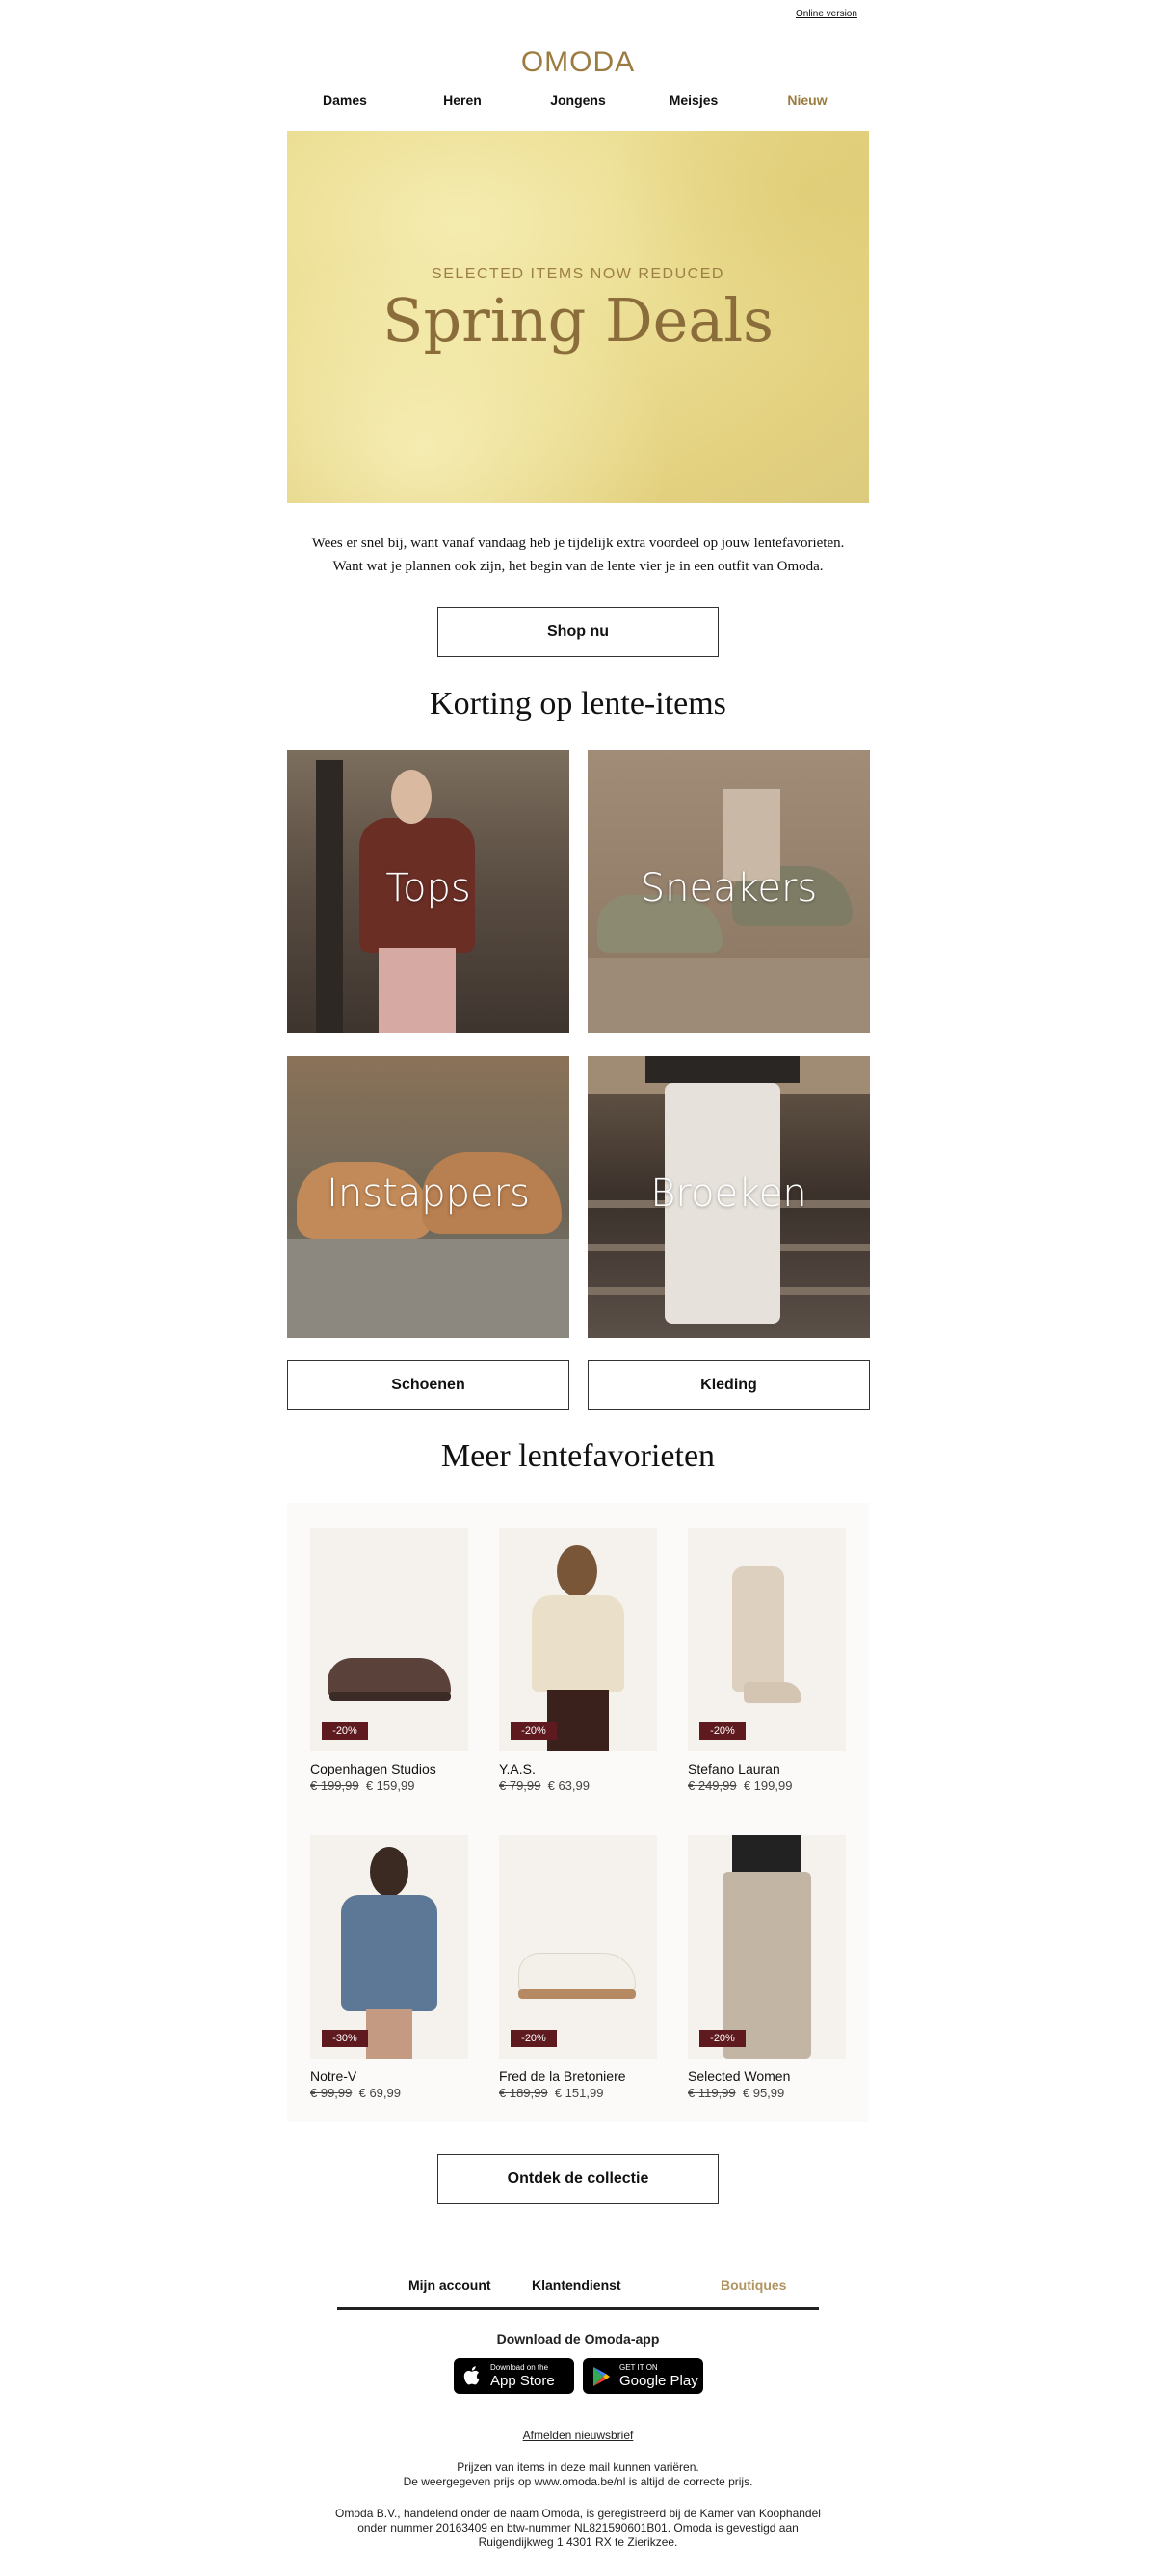  I want to click on new-price: € 199,99, so click(768, 1786).